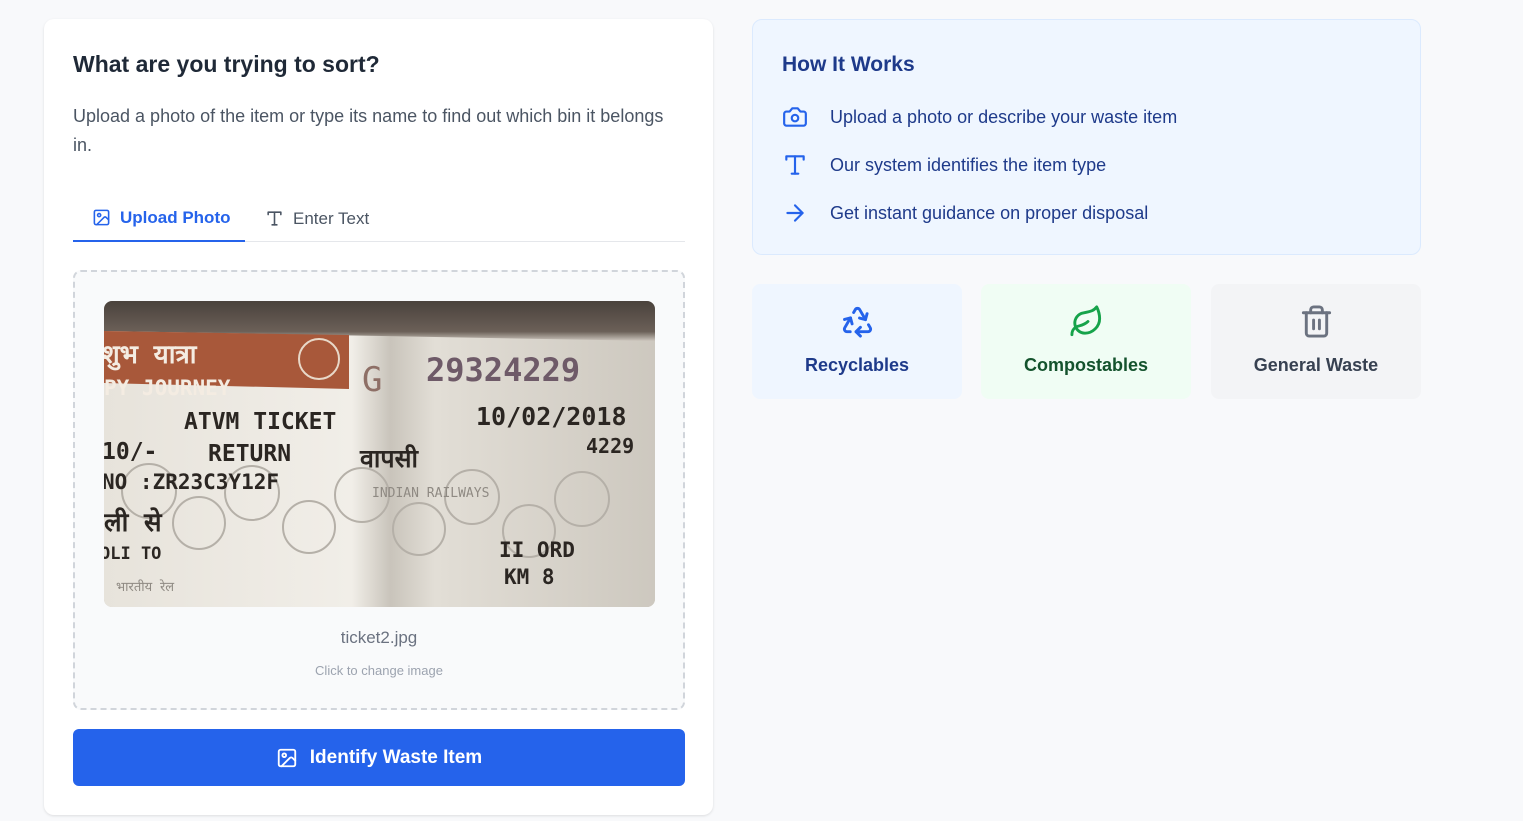  Describe the element at coordinates (1316, 365) in the screenshot. I see `bin-general-waste-label: General Waste` at that location.